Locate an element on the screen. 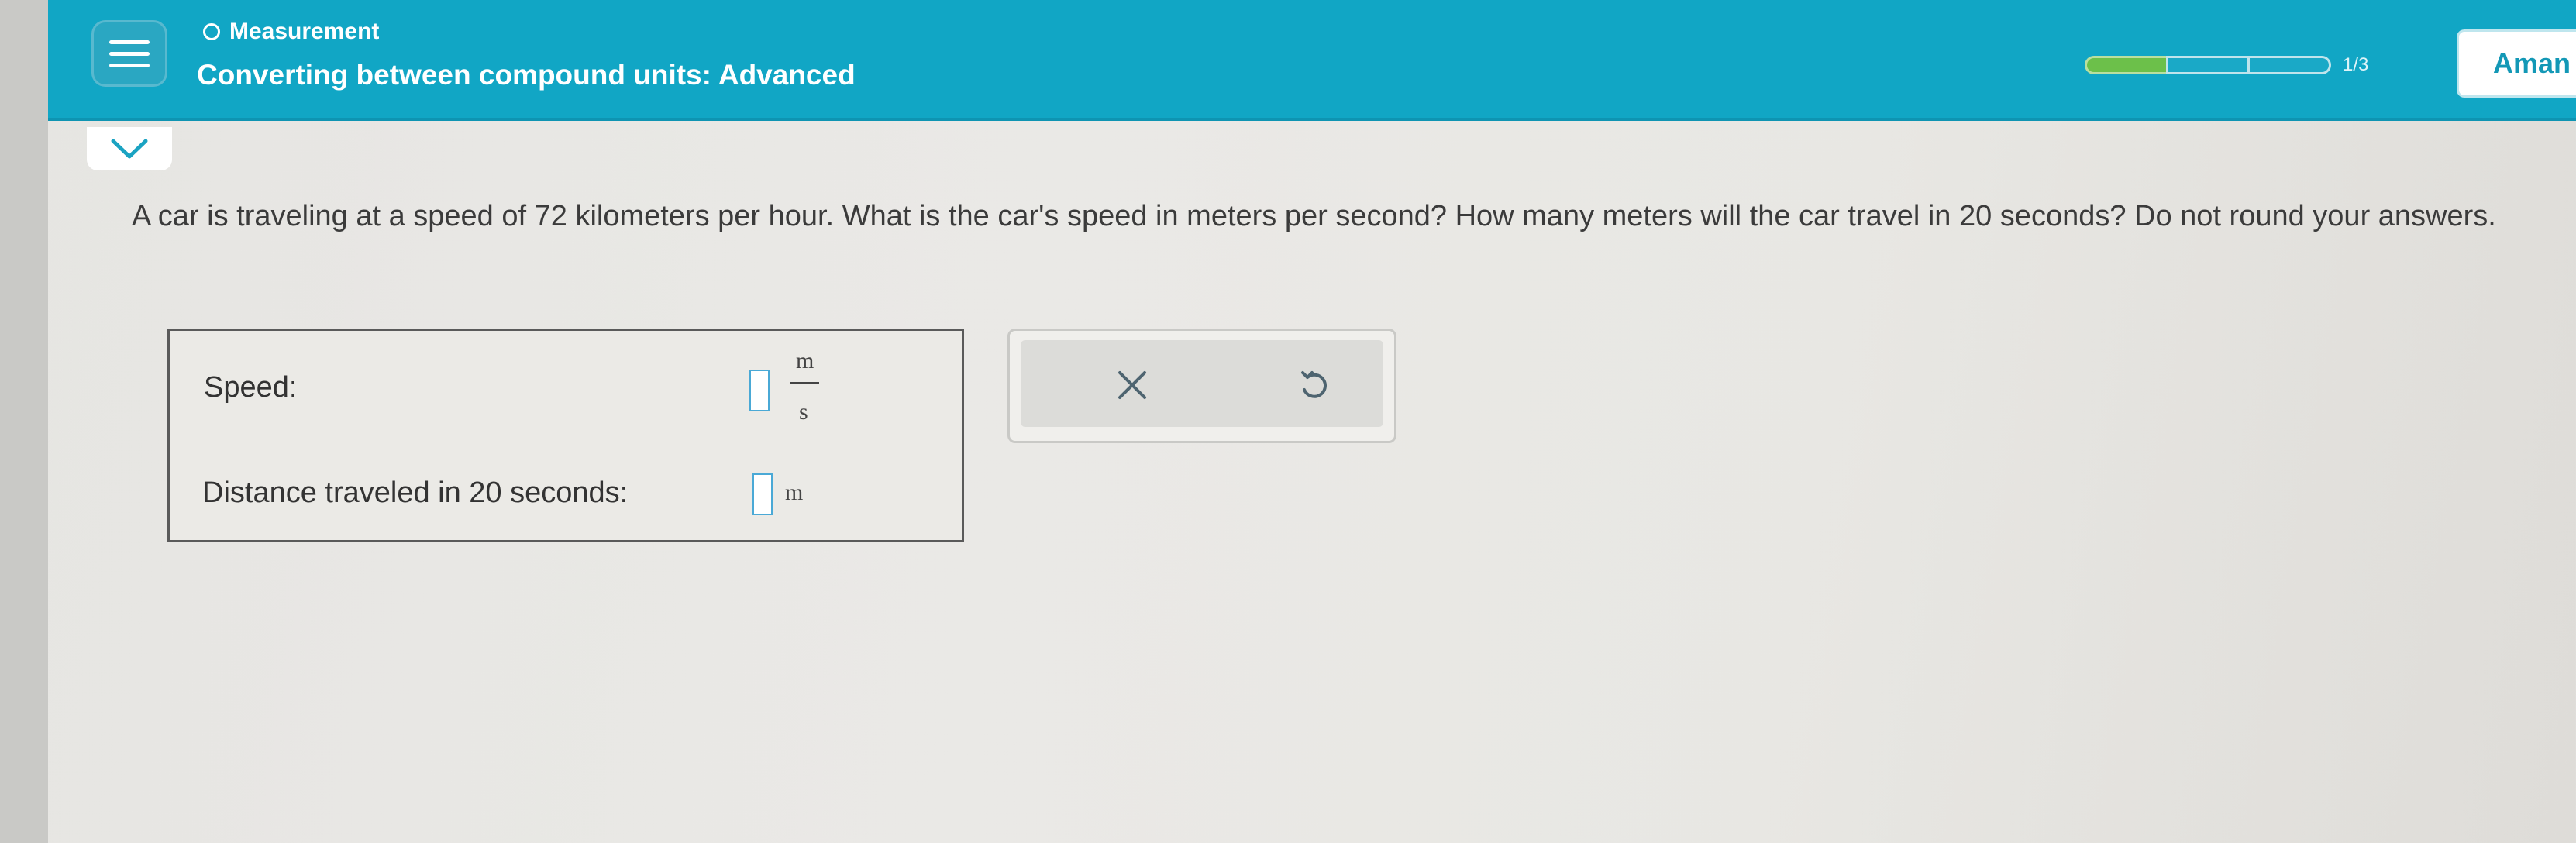  clear-button is located at coordinates (1132, 385).